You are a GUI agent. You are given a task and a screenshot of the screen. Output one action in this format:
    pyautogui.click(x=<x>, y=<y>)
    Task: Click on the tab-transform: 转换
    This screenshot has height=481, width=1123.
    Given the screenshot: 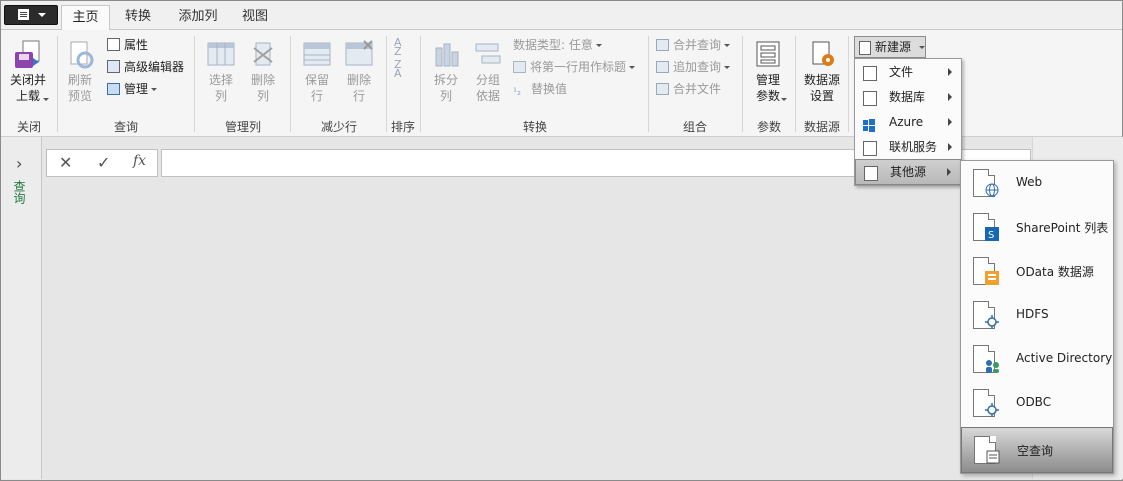 What is the action you would take?
    pyautogui.click(x=138, y=16)
    